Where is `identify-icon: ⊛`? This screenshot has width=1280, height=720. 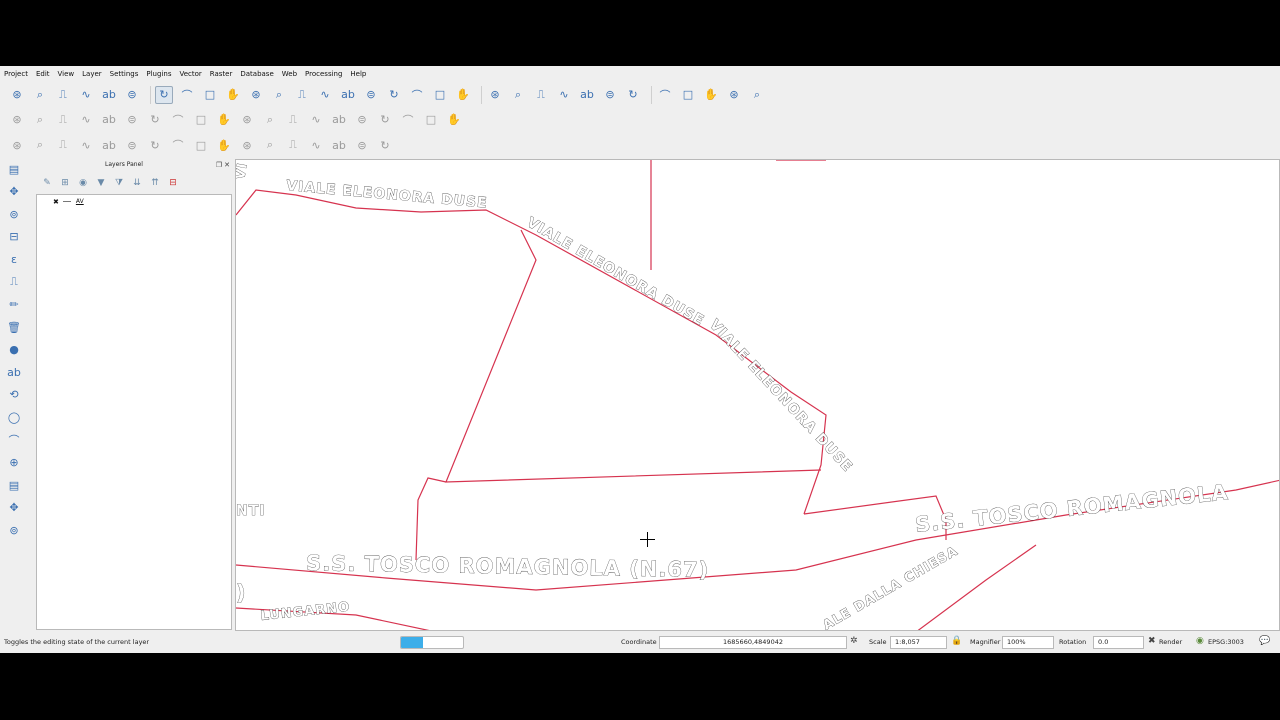
identify-icon: ⊛ is located at coordinates (495, 95).